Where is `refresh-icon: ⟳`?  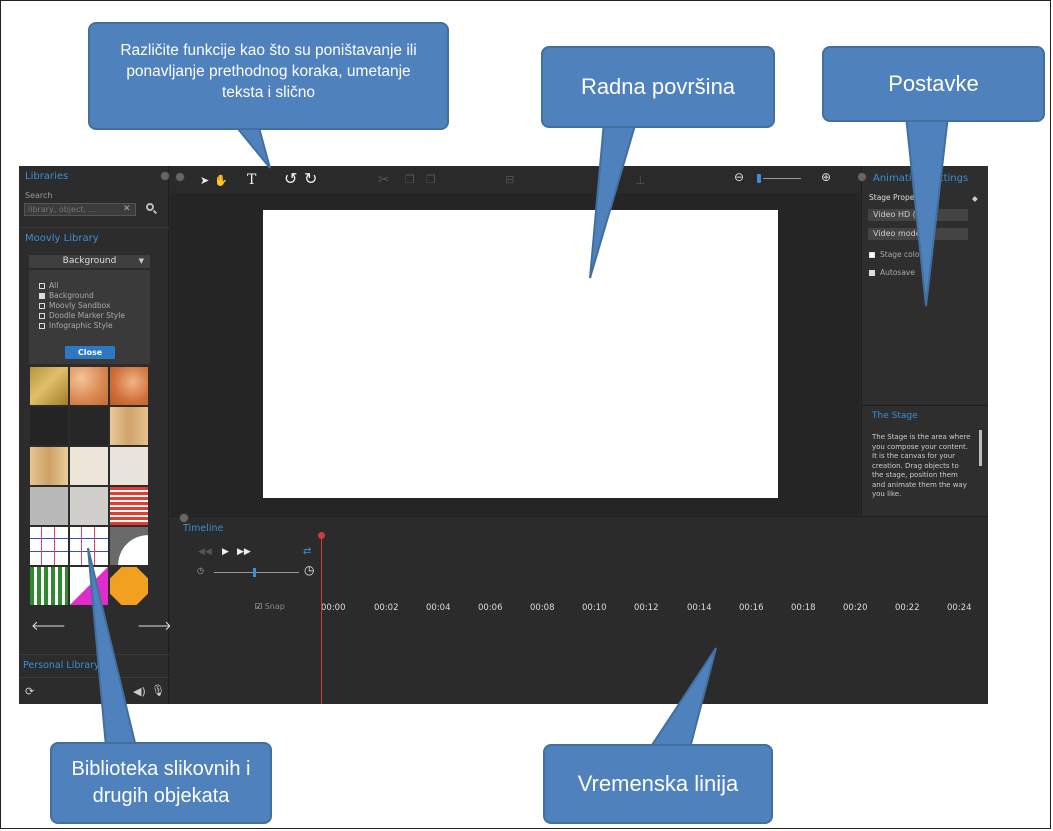
refresh-icon: ⟳ is located at coordinates (29, 691).